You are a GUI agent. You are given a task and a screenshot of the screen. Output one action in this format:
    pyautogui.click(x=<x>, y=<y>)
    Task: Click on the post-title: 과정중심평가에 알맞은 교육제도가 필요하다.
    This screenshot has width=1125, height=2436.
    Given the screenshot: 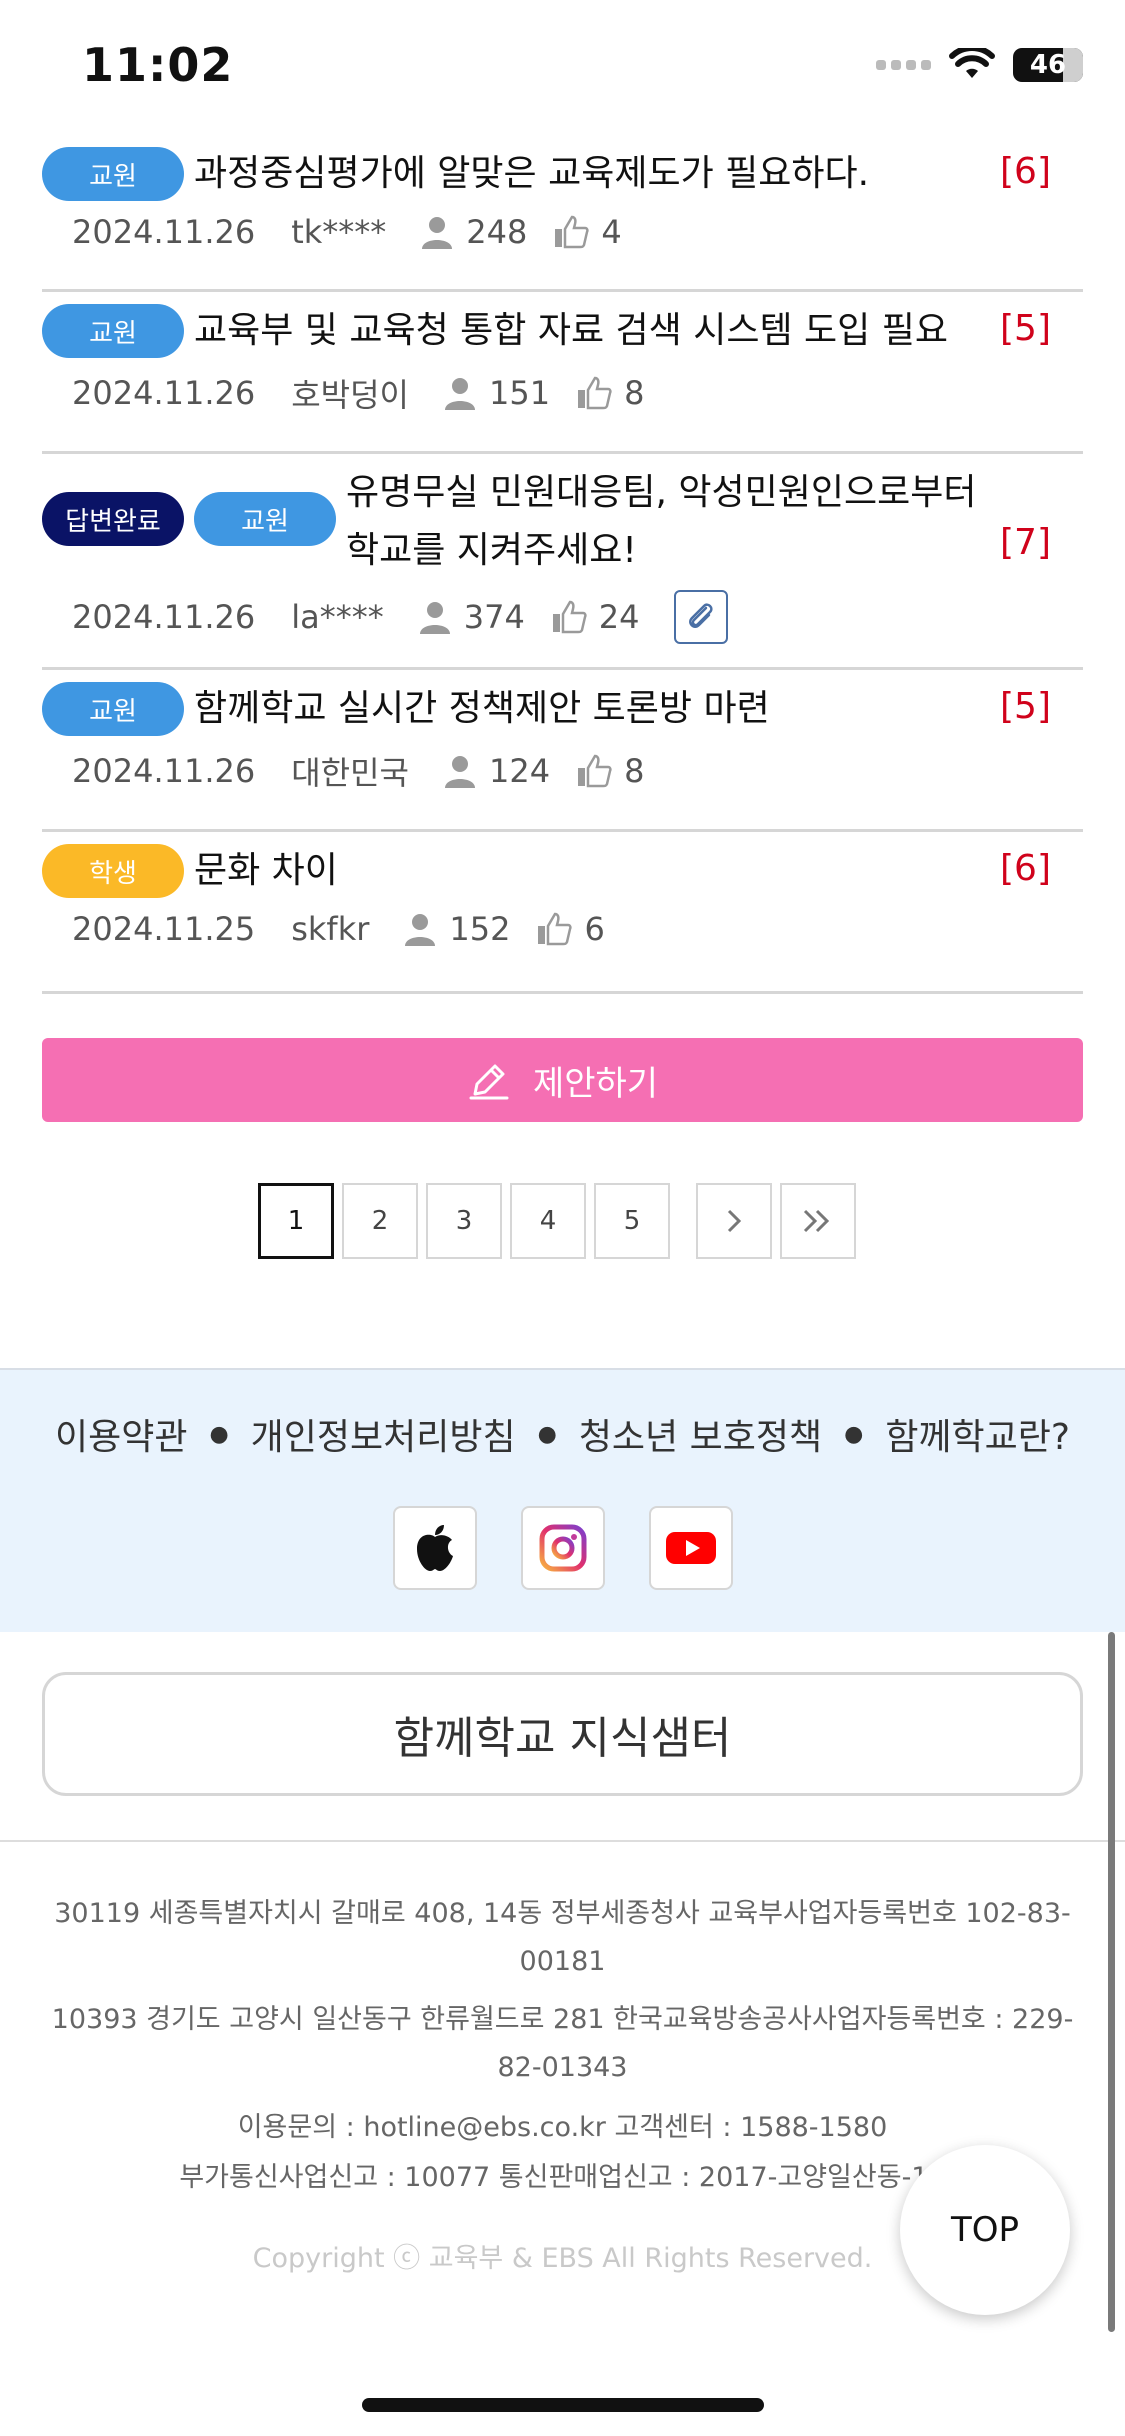 What is the action you would take?
    pyautogui.click(x=638, y=174)
    